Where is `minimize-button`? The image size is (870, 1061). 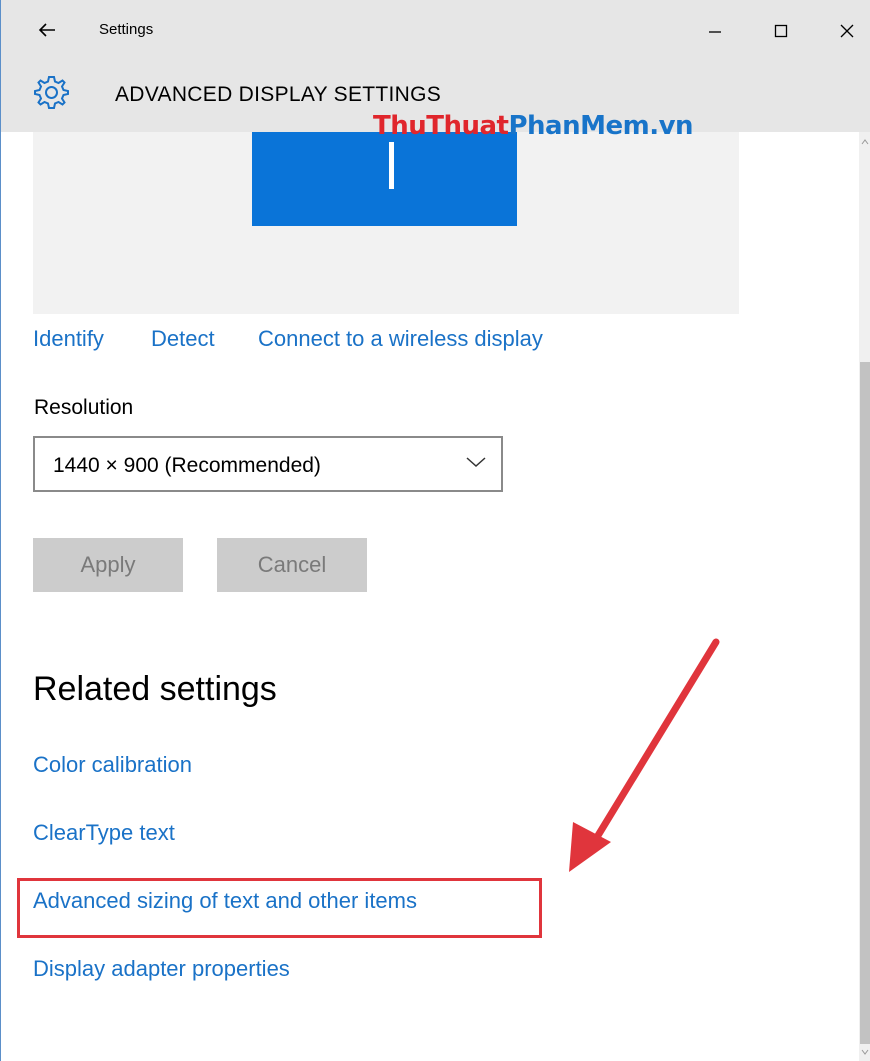
minimize-button is located at coordinates (715, 31).